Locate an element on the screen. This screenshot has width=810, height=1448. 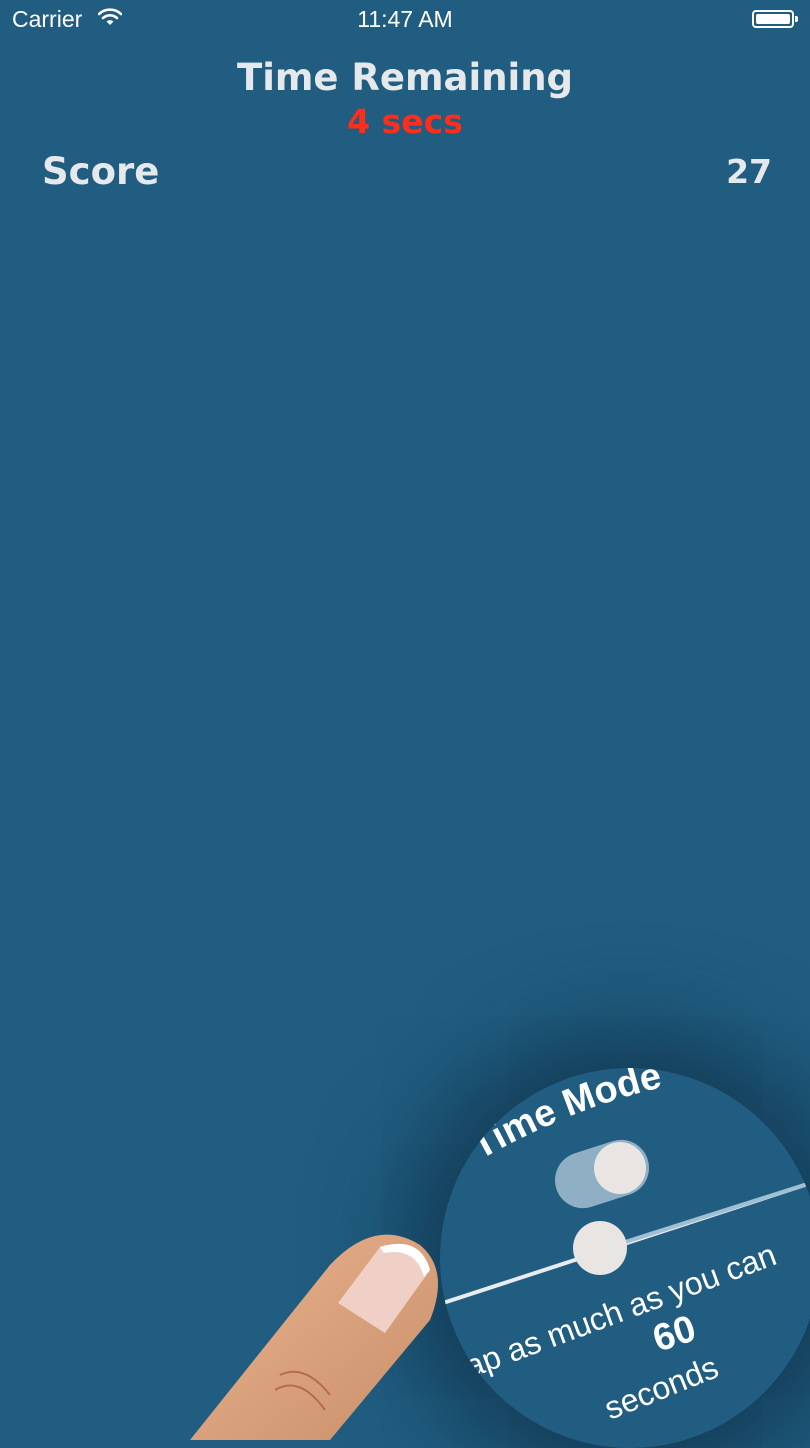
score-label: Score is located at coordinates (101, 171).